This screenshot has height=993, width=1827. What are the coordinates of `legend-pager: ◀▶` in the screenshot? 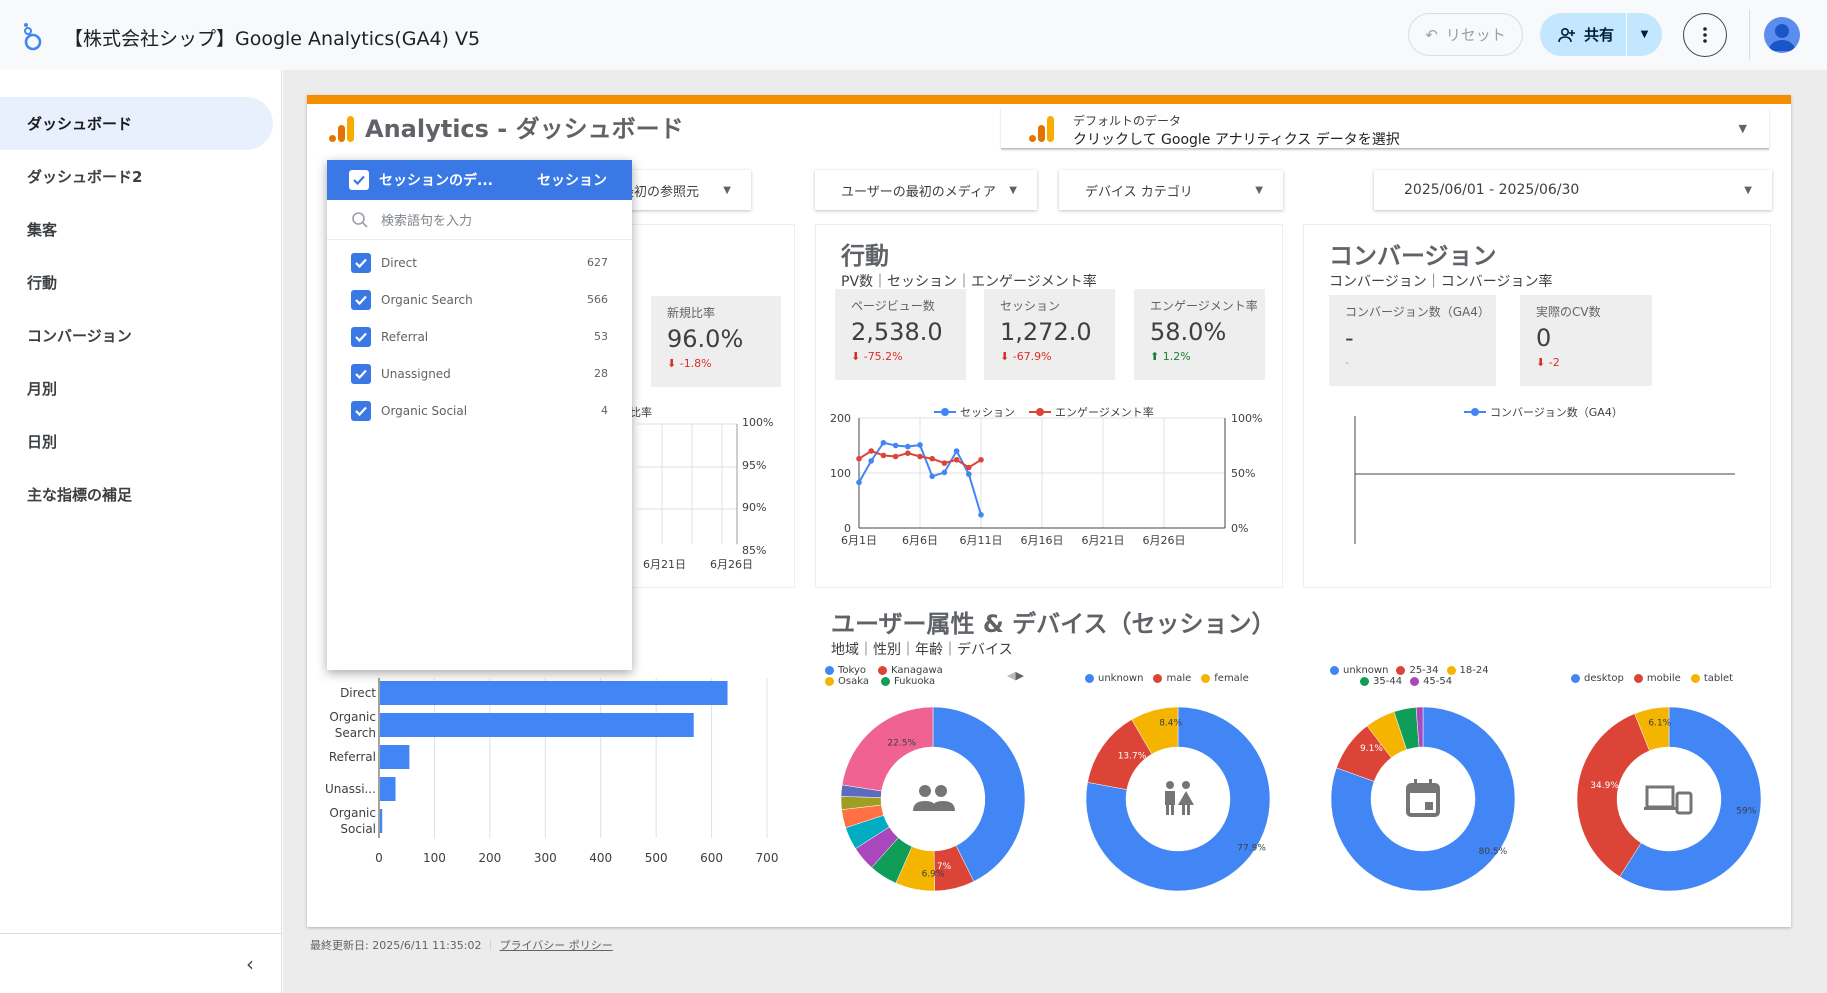 It's located at (1015, 675).